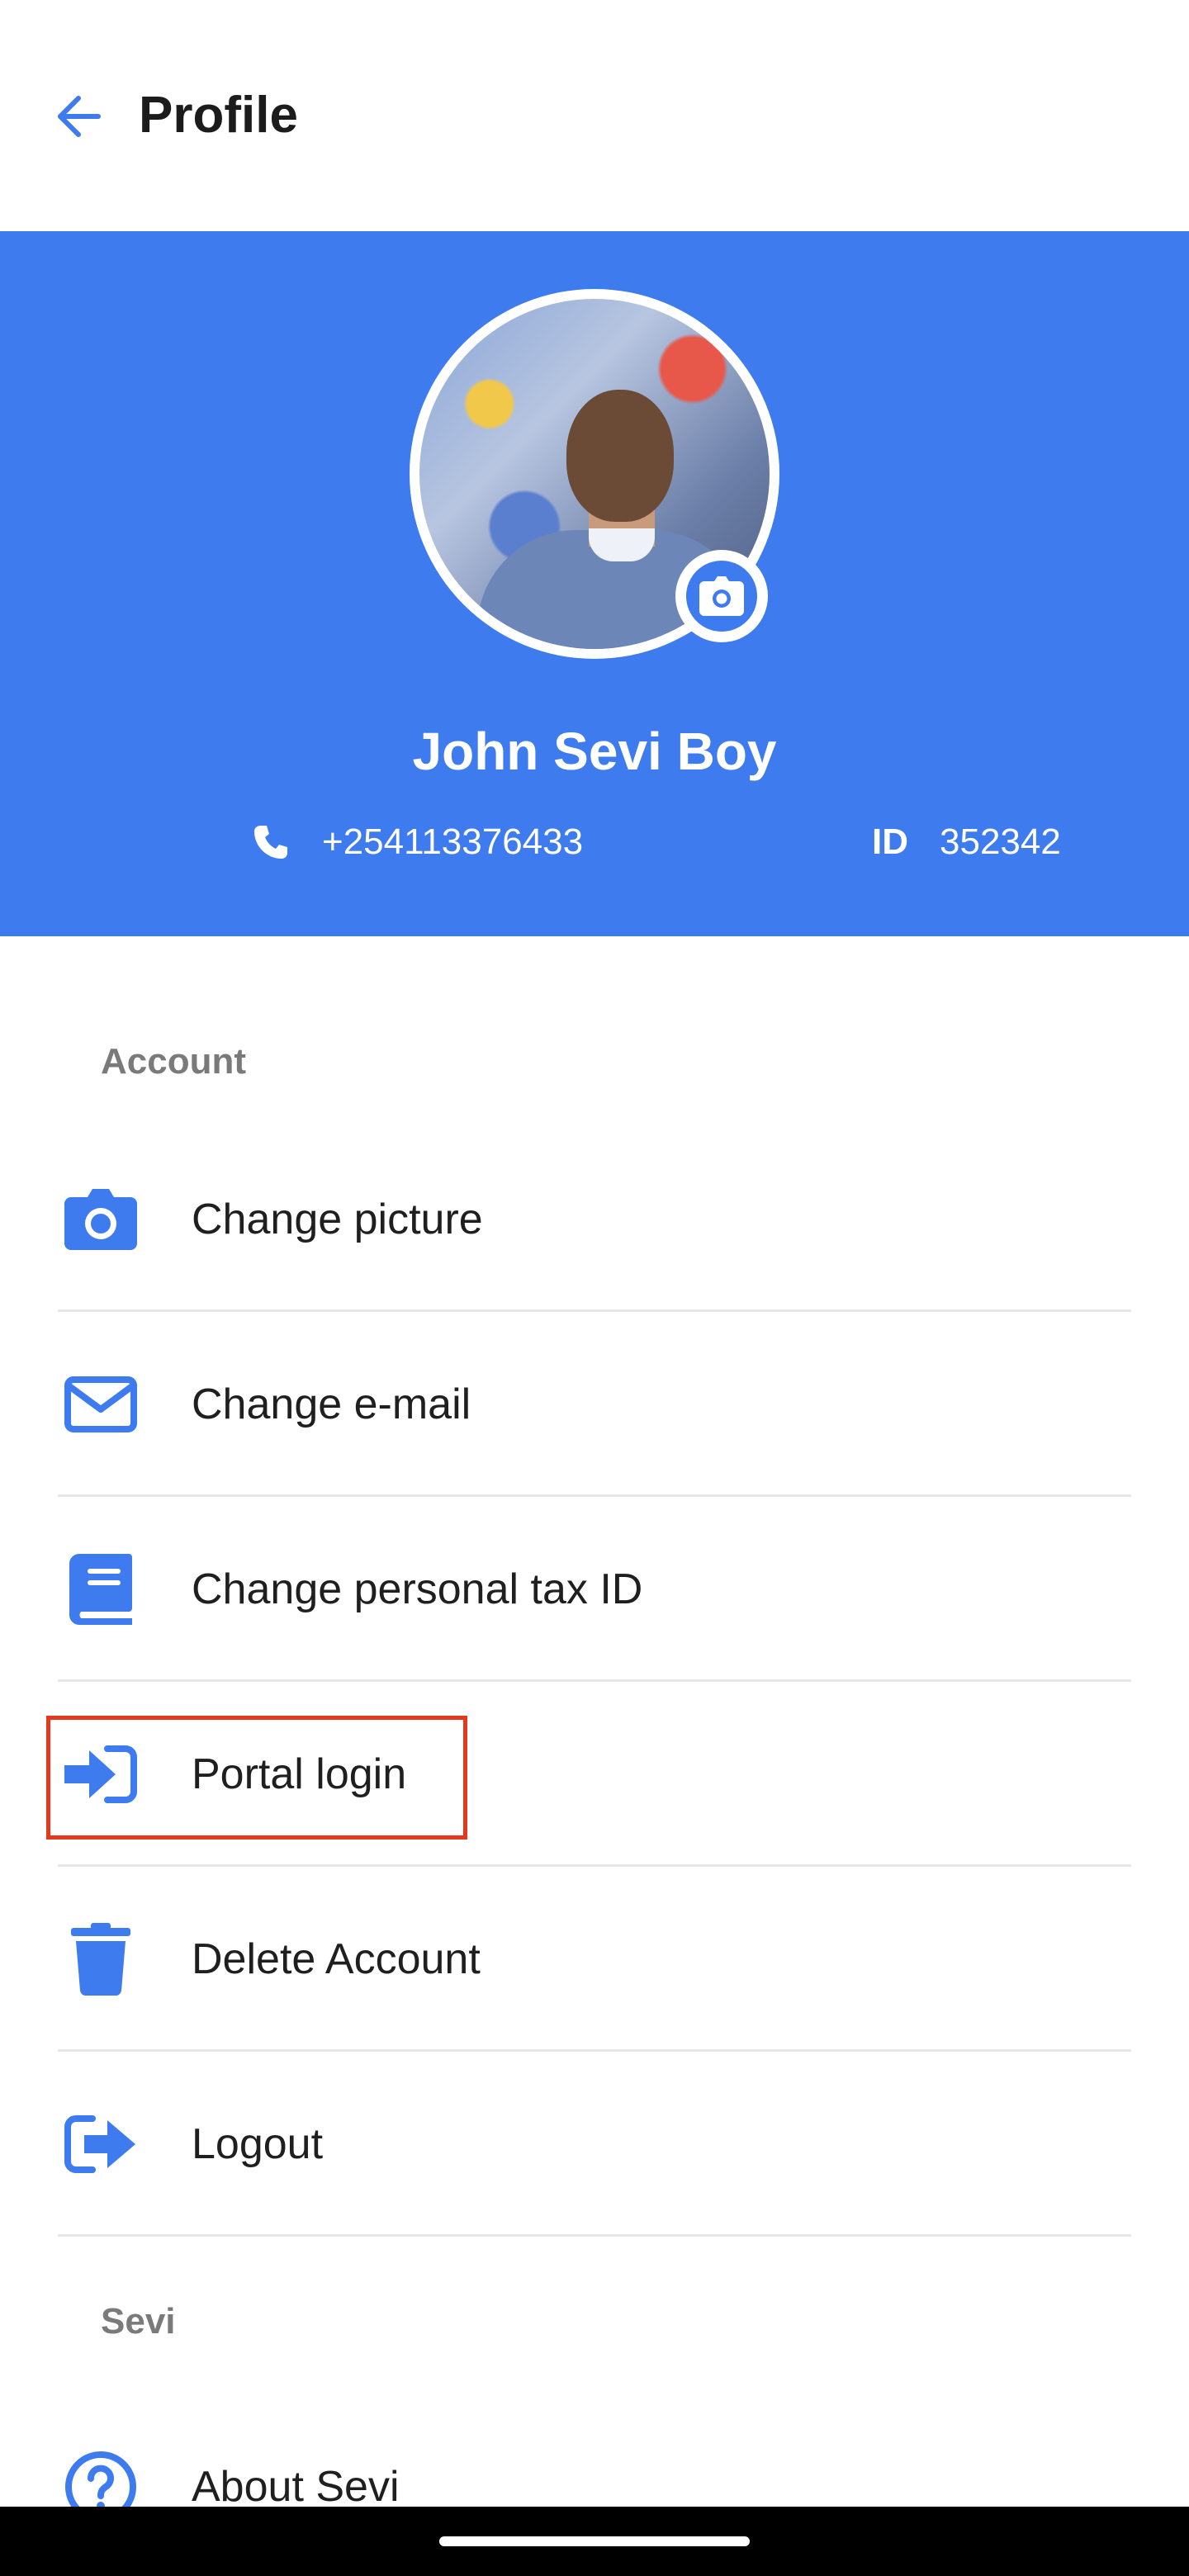  What do you see at coordinates (270, 842) in the screenshot?
I see `phone-icon` at bounding box center [270, 842].